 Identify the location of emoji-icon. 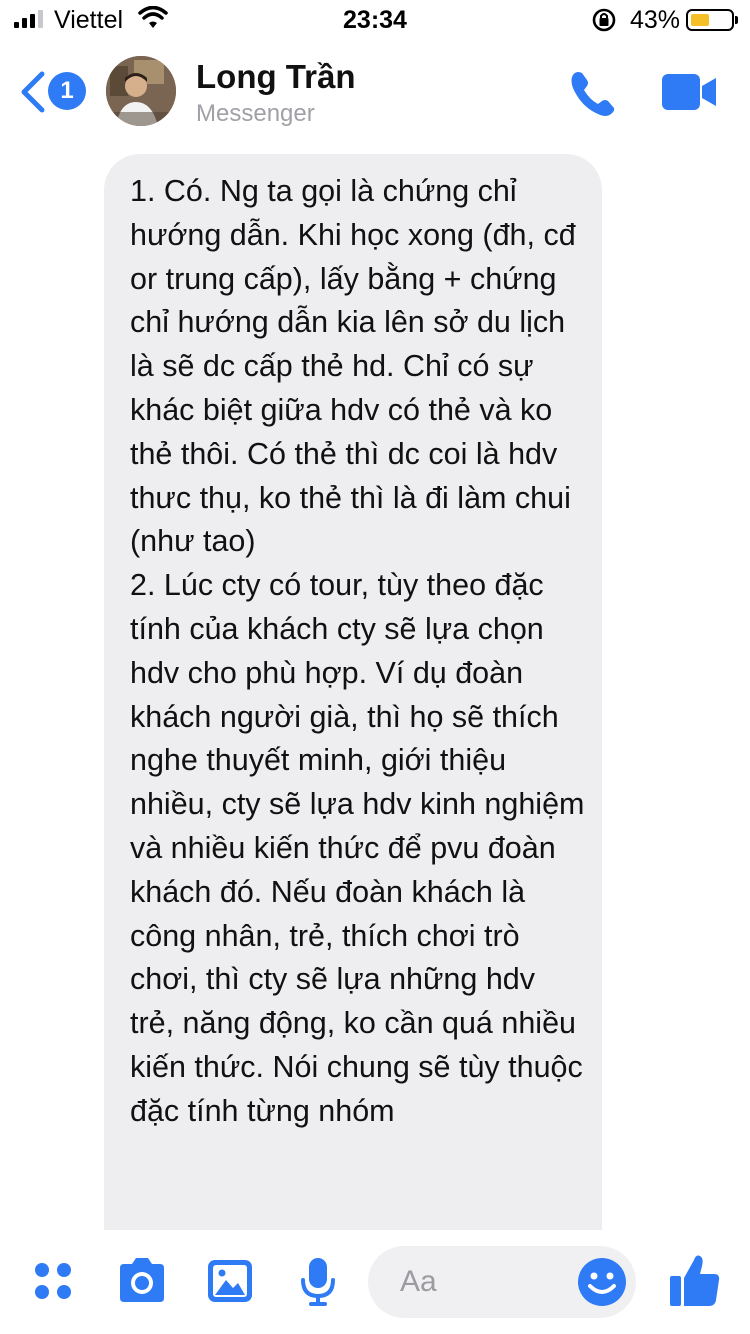
(602, 1282).